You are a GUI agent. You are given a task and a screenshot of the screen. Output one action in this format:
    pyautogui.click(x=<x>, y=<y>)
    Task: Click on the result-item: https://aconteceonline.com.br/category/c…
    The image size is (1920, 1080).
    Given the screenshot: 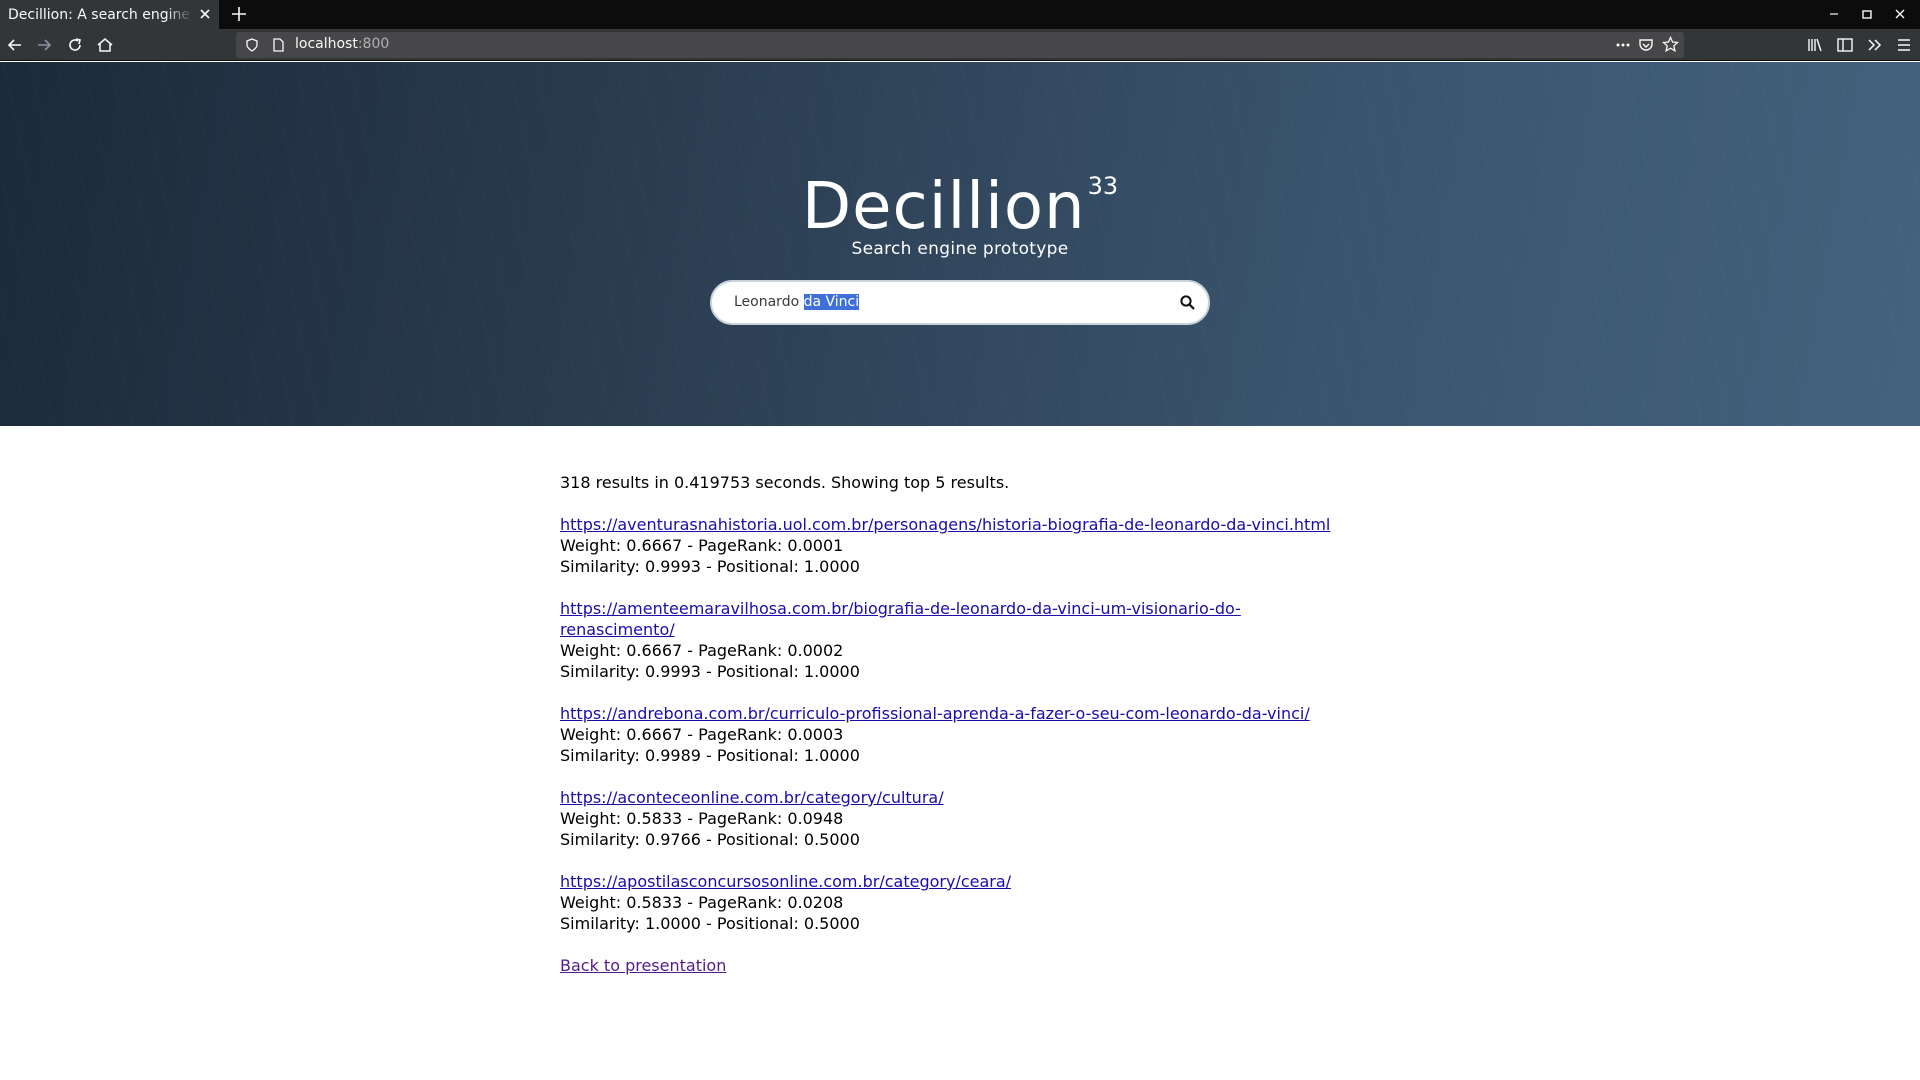 What is the action you would take?
    pyautogui.click(x=1010, y=818)
    